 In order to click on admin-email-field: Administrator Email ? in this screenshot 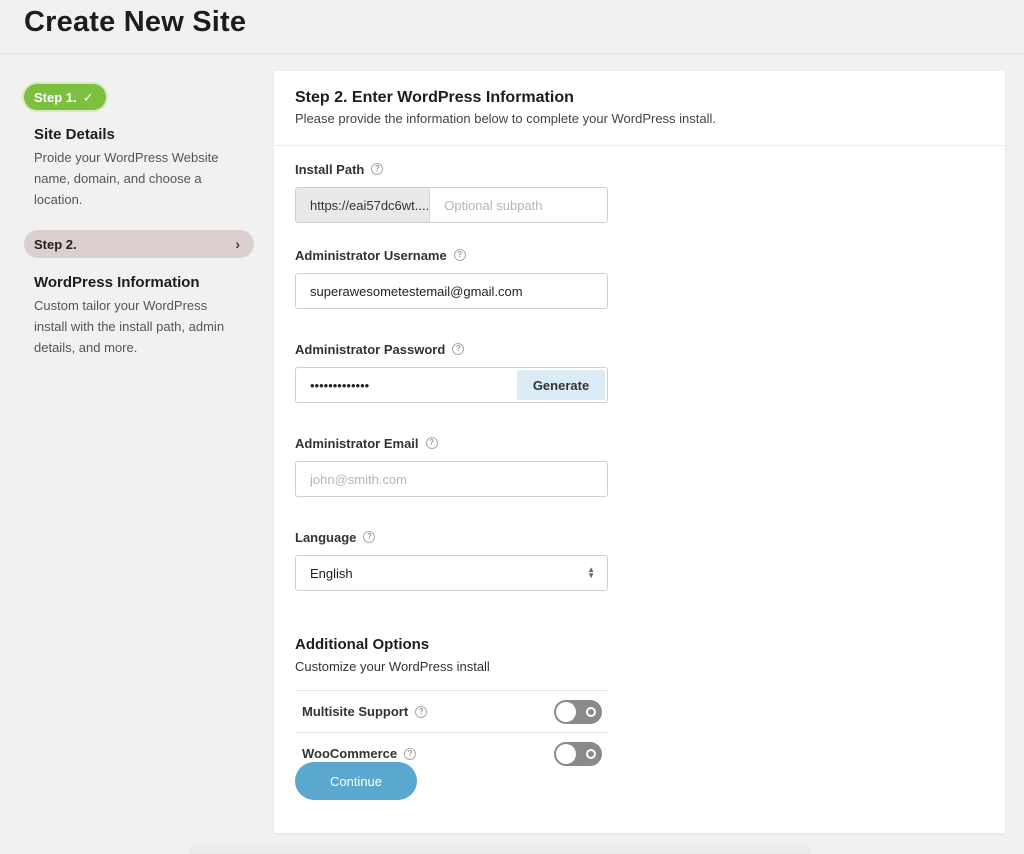, I will do `click(451, 466)`.